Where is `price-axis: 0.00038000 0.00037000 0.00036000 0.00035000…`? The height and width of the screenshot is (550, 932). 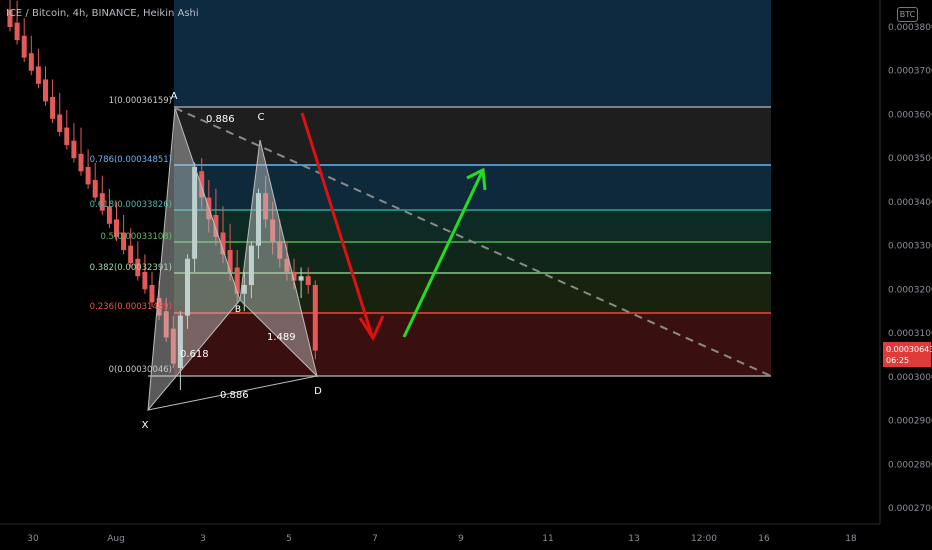
price-axis: 0.00038000 0.00037000 0.00036000 0.00035000… is located at coordinates (905, 262).